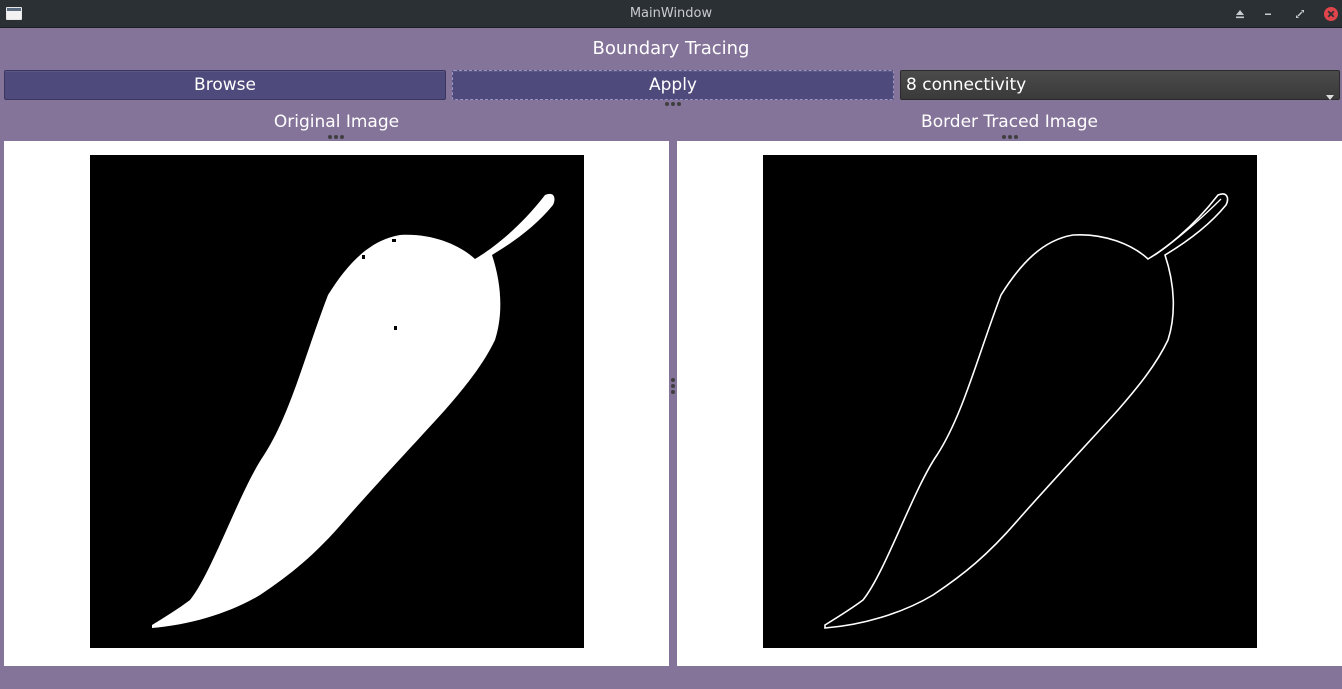  Describe the element at coordinates (336, 122) in the screenshot. I see `original-image-label: Original Image` at that location.